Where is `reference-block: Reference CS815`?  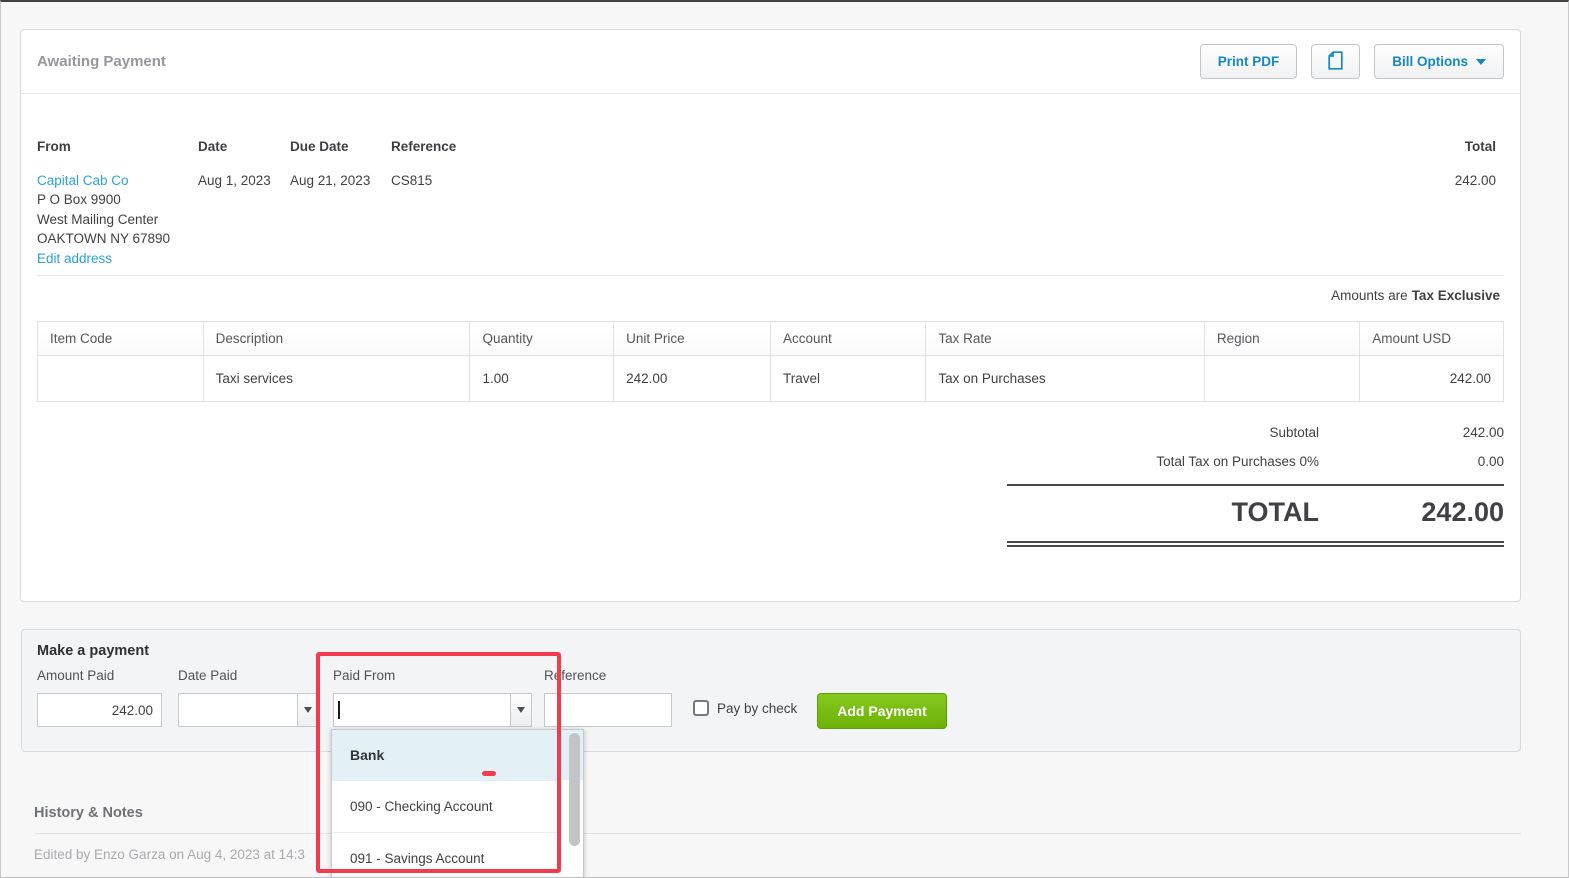
reference-block: Reference CS815 is located at coordinates (461, 202).